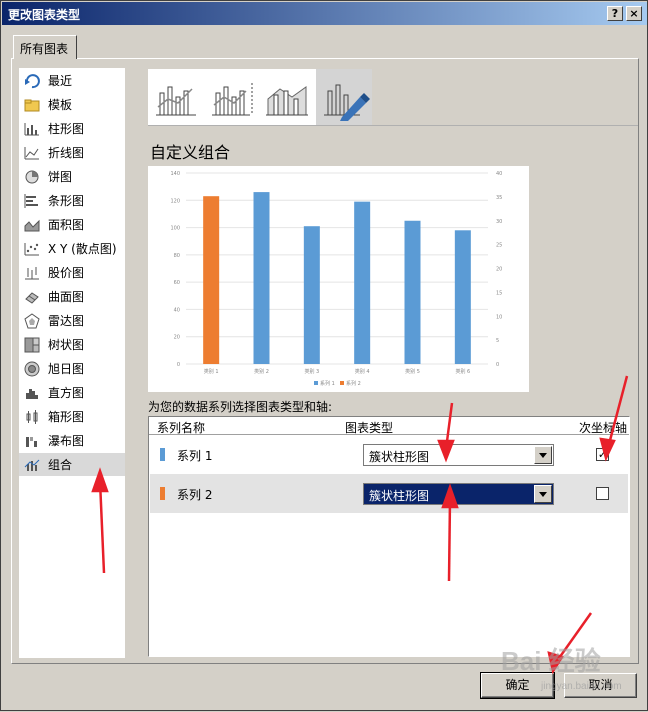  I want to click on secondary-axis-checkbox: ✓, so click(602, 454).